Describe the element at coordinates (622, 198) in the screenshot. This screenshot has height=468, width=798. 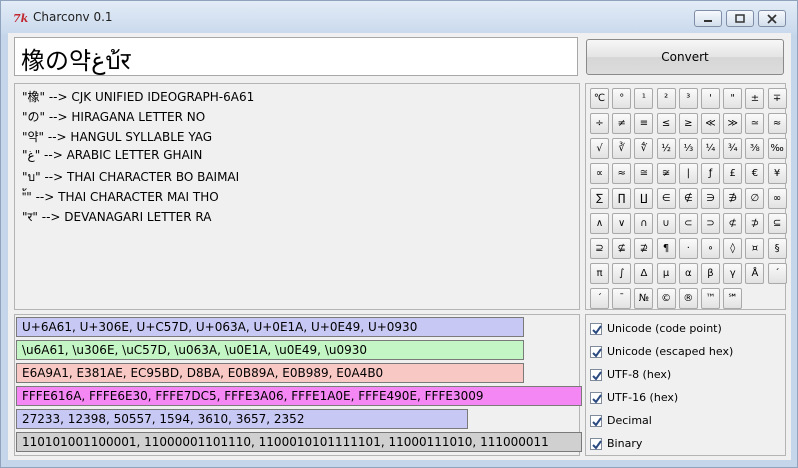
I see `symbol-button: ∏` at that location.